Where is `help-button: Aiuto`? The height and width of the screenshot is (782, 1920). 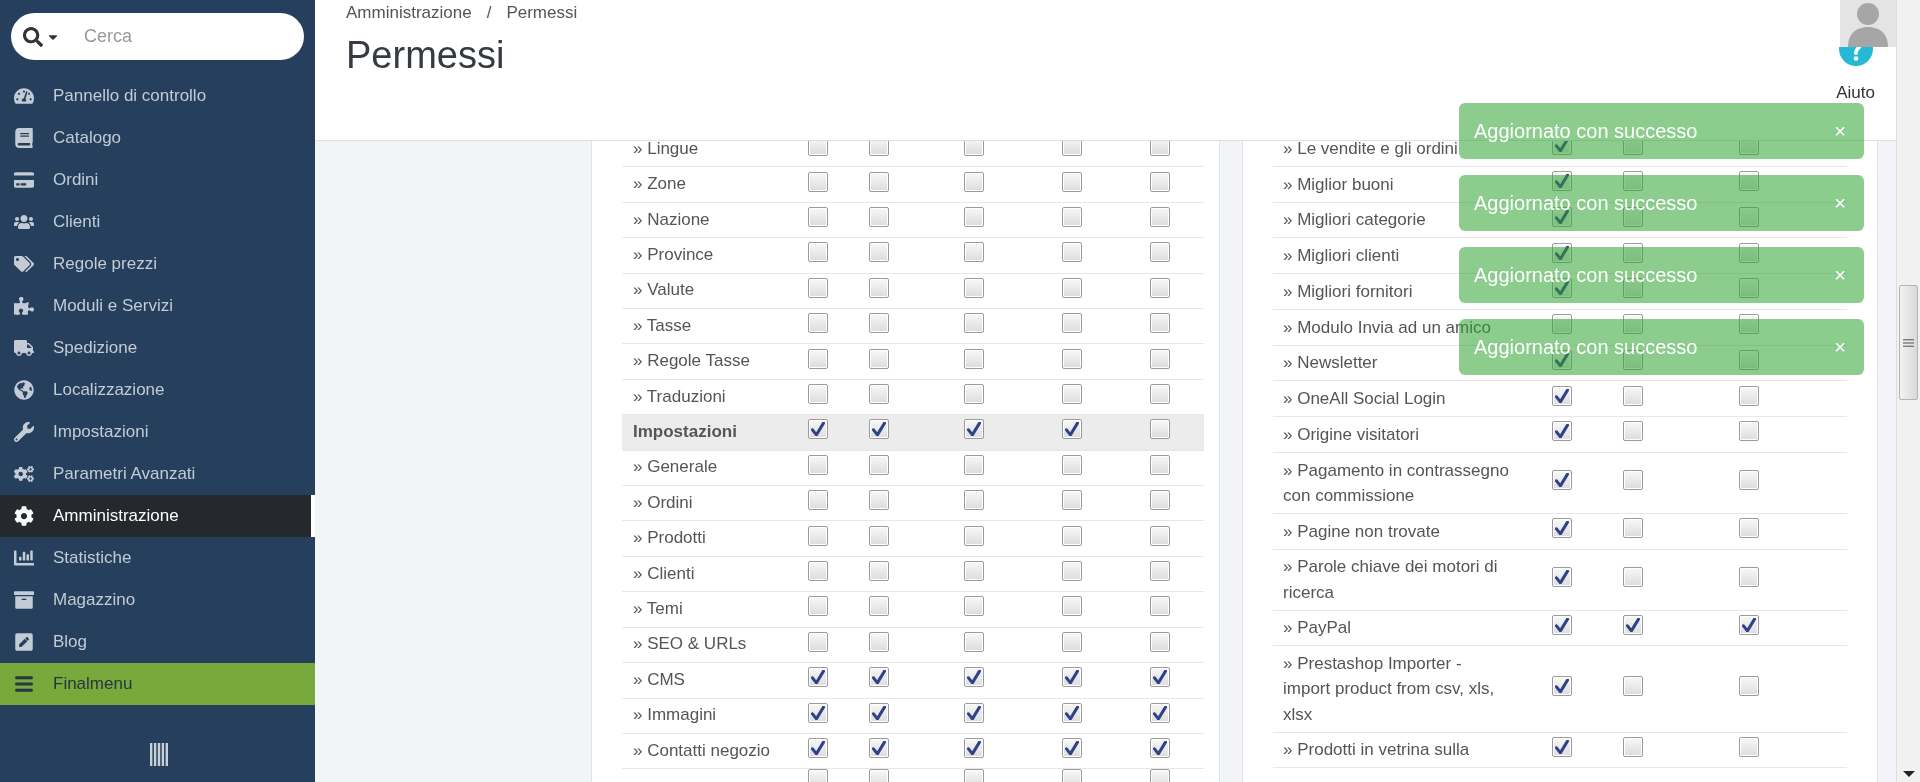
help-button: Aiuto is located at coordinates (1855, 75).